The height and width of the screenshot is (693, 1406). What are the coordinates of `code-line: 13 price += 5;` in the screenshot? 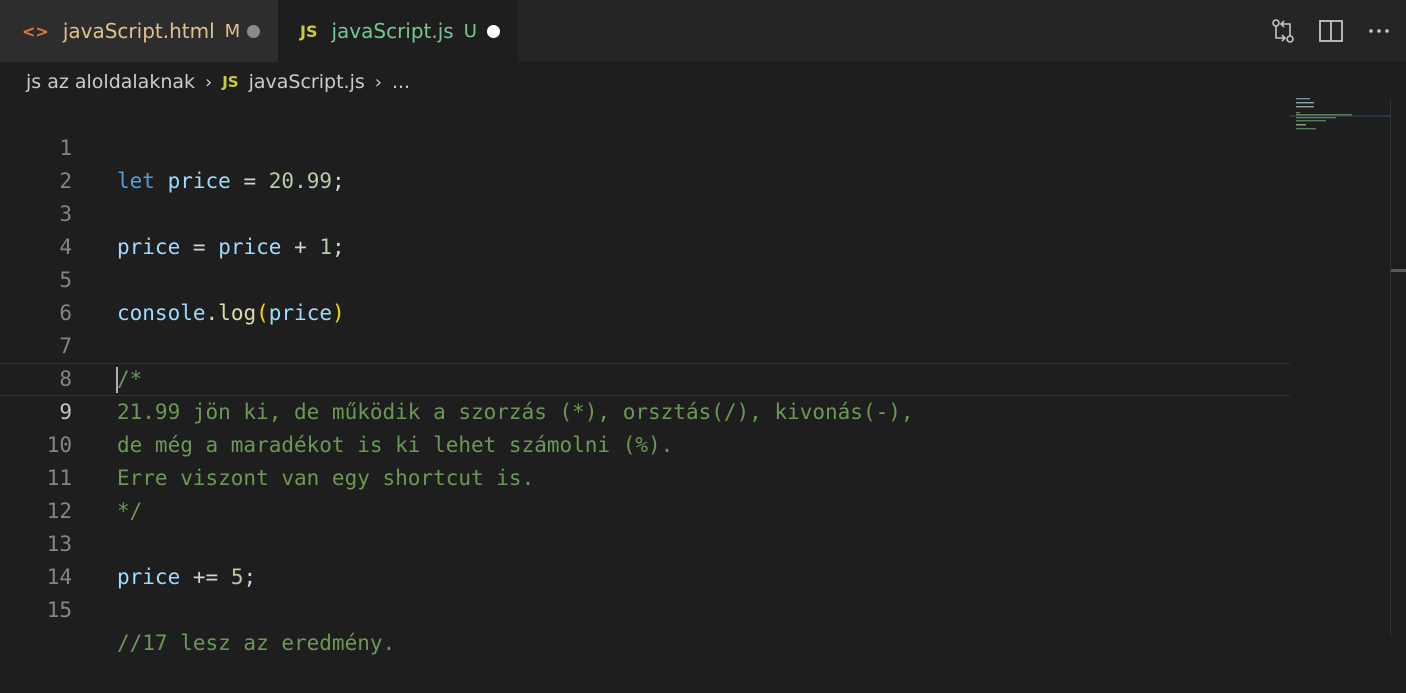 It's located at (645, 542).